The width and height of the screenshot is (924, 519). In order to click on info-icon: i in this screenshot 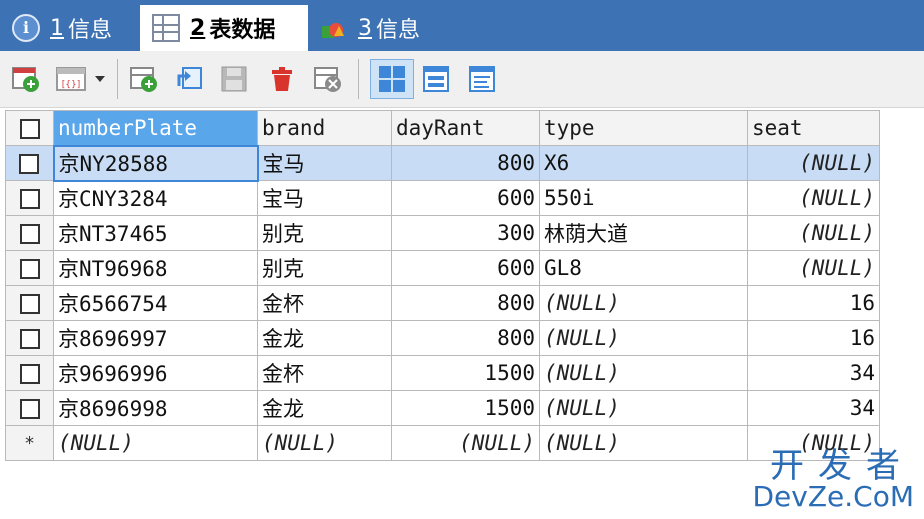, I will do `click(26, 28)`.